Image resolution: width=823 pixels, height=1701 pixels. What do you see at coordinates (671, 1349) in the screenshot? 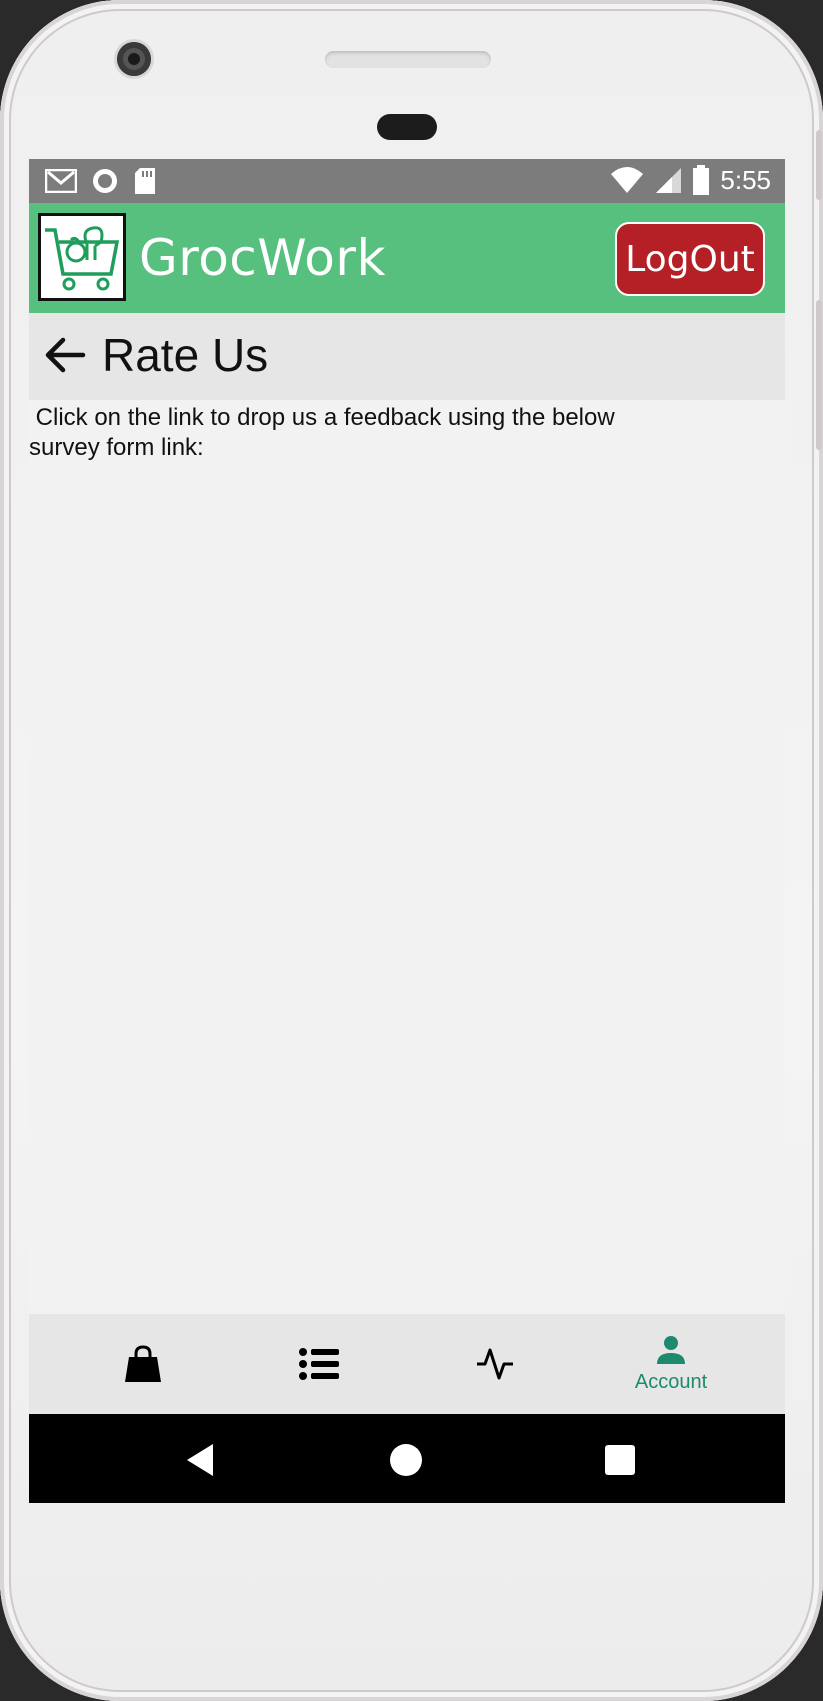
I see `account-icon` at bounding box center [671, 1349].